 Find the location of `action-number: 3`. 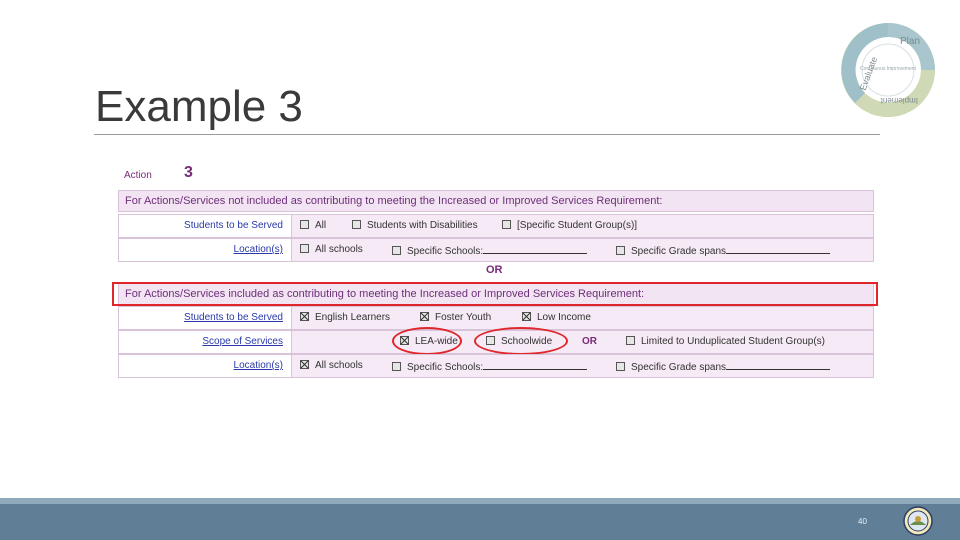

action-number: 3 is located at coordinates (188, 172).